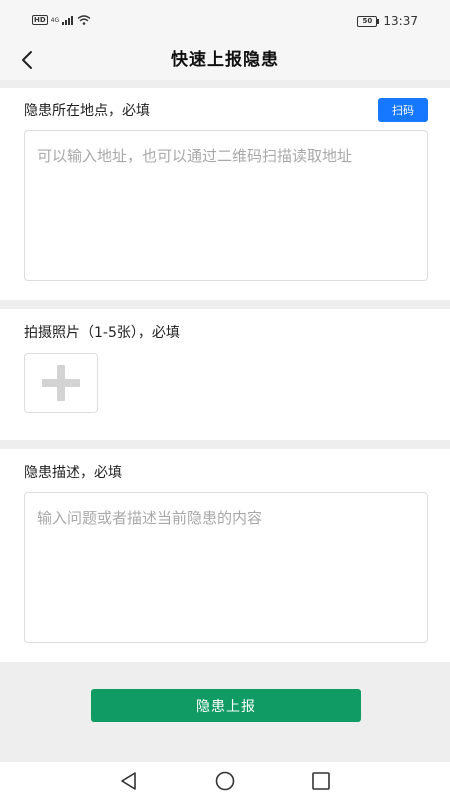 The width and height of the screenshot is (450, 800). I want to click on nav-home-button, so click(225, 781).